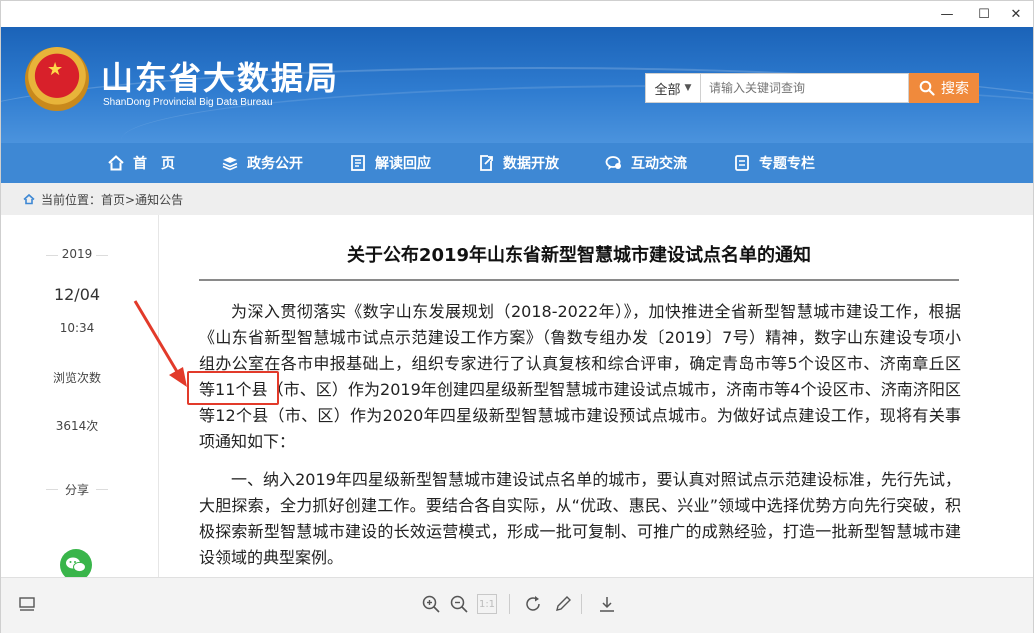  I want to click on nav-item-special-topics: 专题专栏, so click(774, 163).